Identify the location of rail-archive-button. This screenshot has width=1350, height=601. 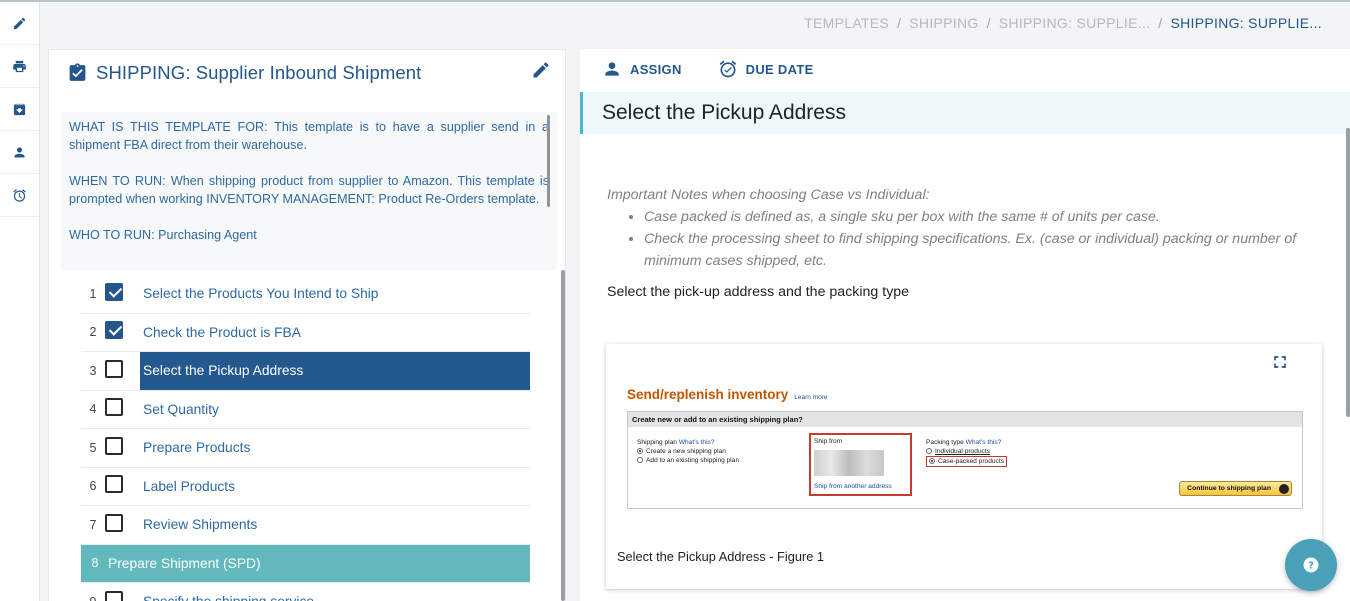
(19, 109).